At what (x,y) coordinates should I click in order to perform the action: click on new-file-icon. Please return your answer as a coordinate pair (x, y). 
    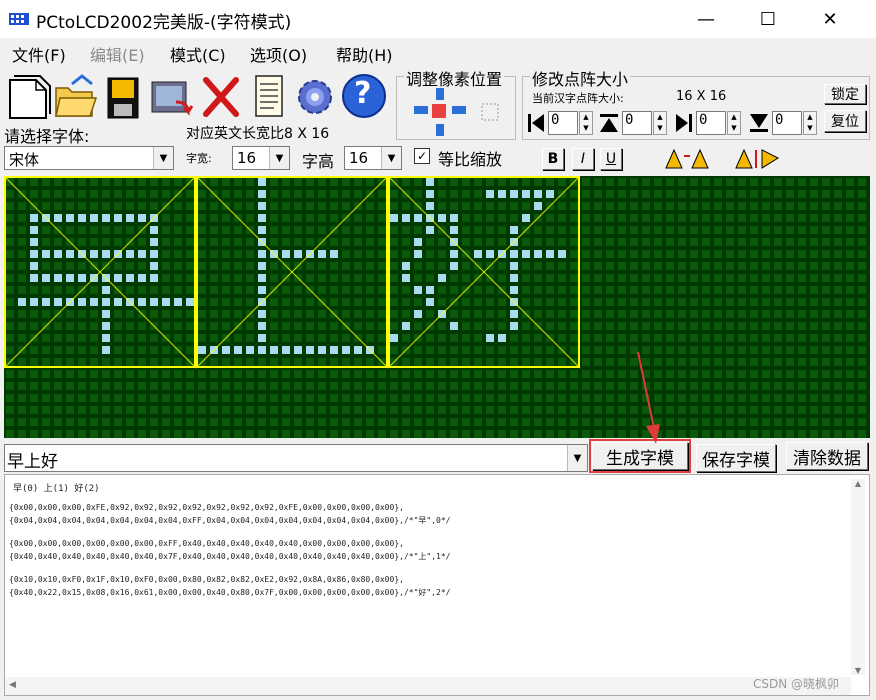
    Looking at the image, I should click on (29, 96).